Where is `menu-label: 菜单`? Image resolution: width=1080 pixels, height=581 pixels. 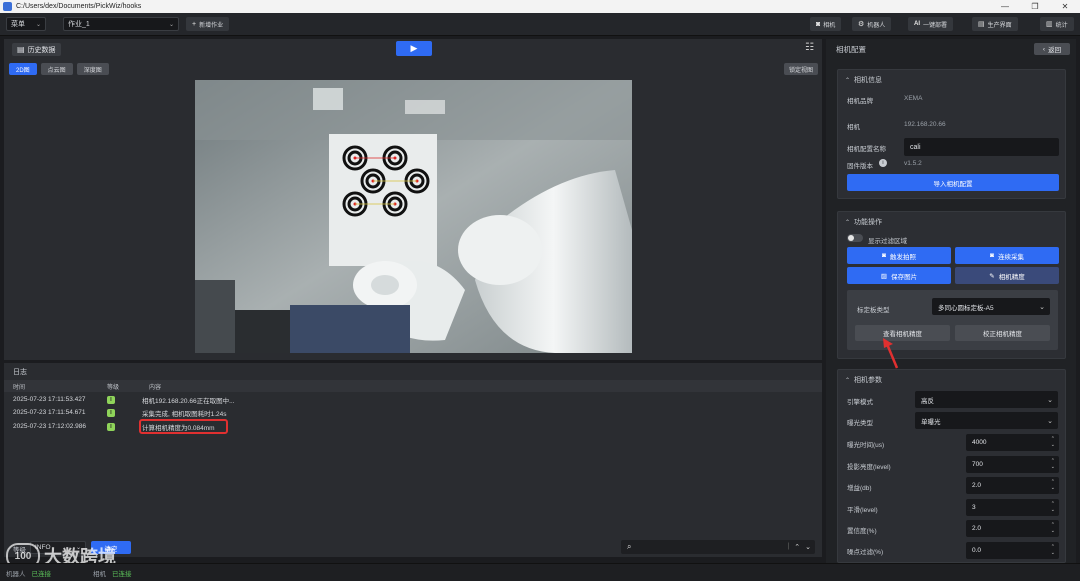
menu-label: 菜单 is located at coordinates (18, 24).